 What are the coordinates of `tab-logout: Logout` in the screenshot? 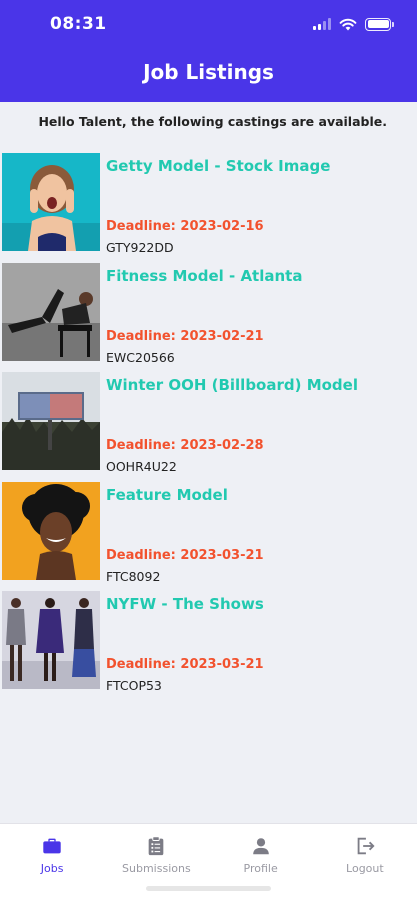 It's located at (365, 862).